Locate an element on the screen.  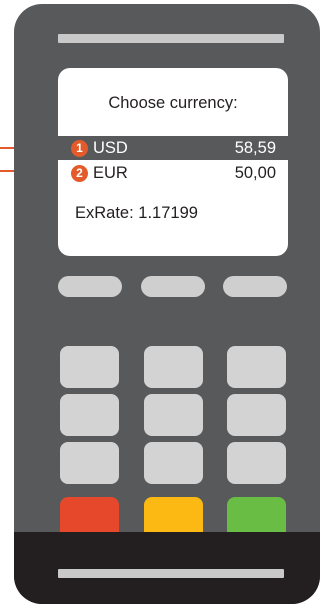
card-slot-bottom is located at coordinates (171, 573).